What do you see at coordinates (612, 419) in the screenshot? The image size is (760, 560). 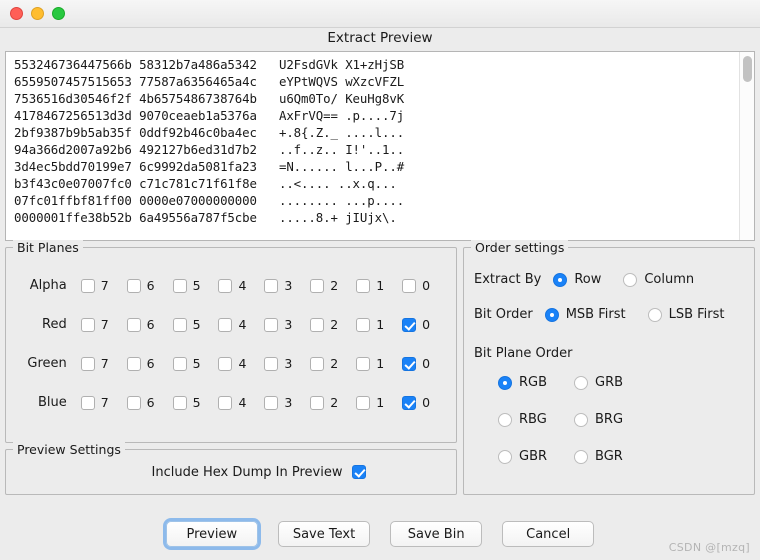 I see `bit-plane-order-option-brg: BRG` at bounding box center [612, 419].